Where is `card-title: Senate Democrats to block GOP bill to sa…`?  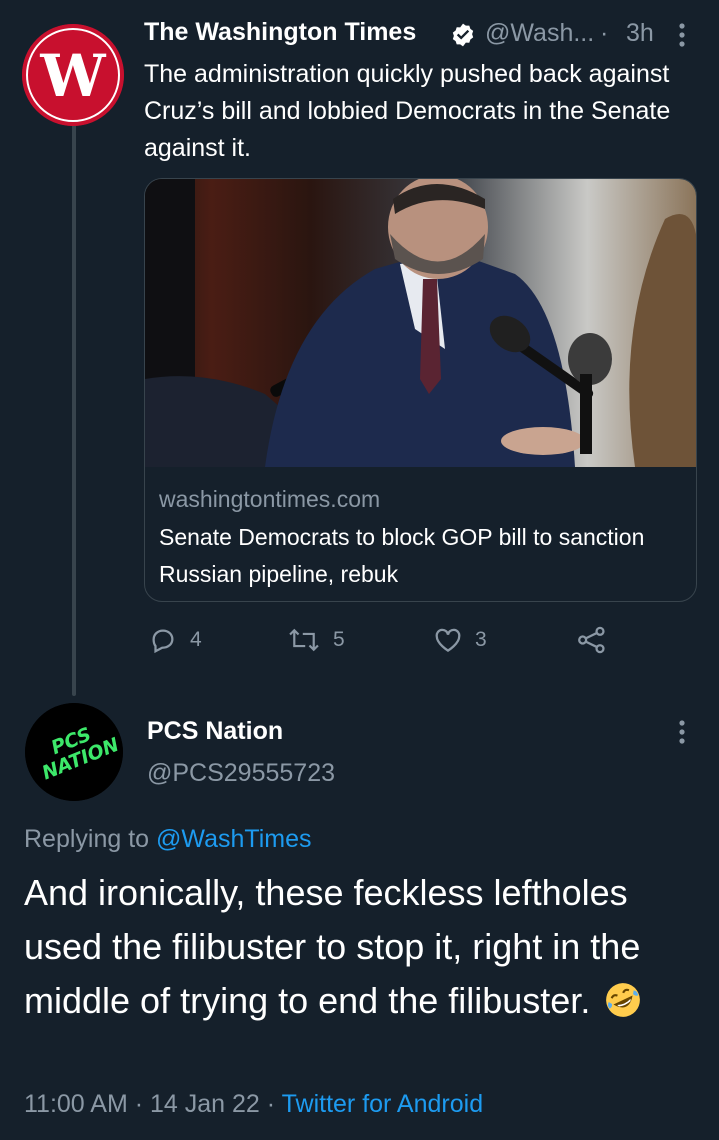 card-title: Senate Democrats to block GOP bill to sa… is located at coordinates (402, 555).